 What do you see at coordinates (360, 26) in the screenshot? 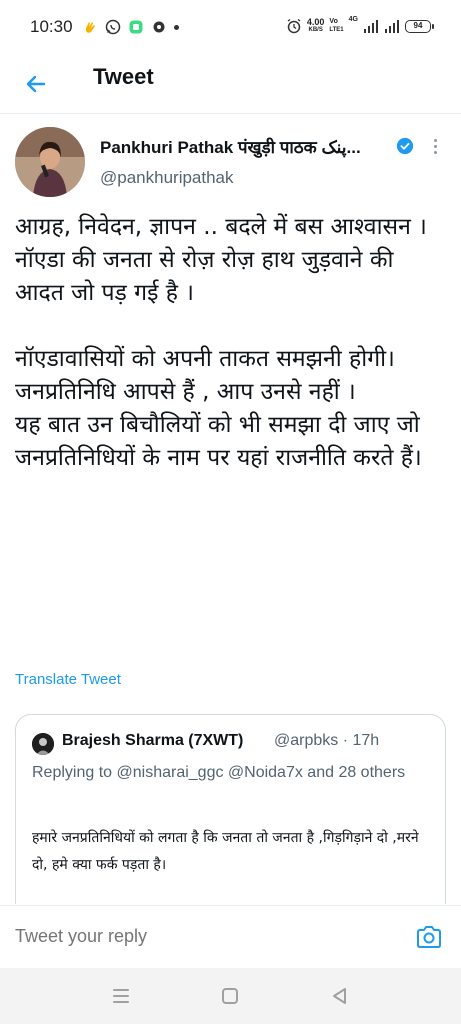
I see `system-icons: 4.00 KB/S Vo LTE1 4G 94` at bounding box center [360, 26].